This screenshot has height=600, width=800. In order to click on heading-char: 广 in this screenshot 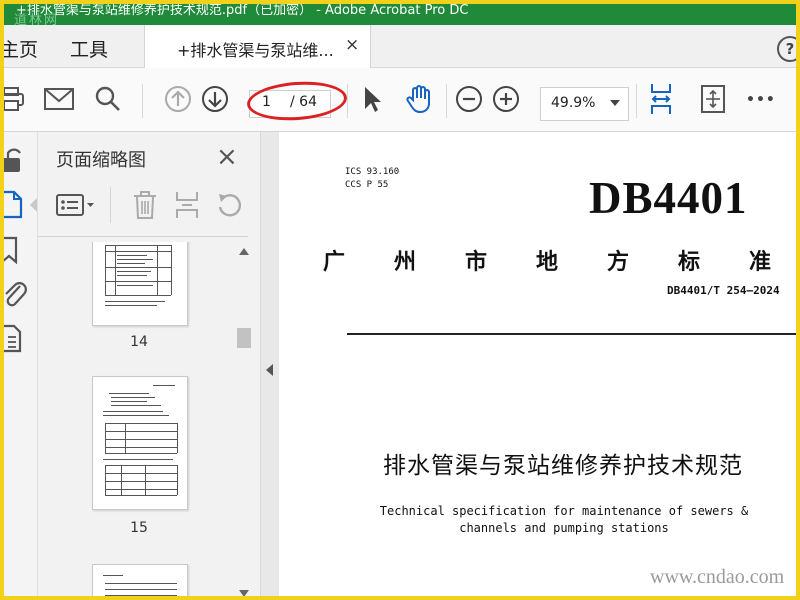, I will do `click(334, 262)`.